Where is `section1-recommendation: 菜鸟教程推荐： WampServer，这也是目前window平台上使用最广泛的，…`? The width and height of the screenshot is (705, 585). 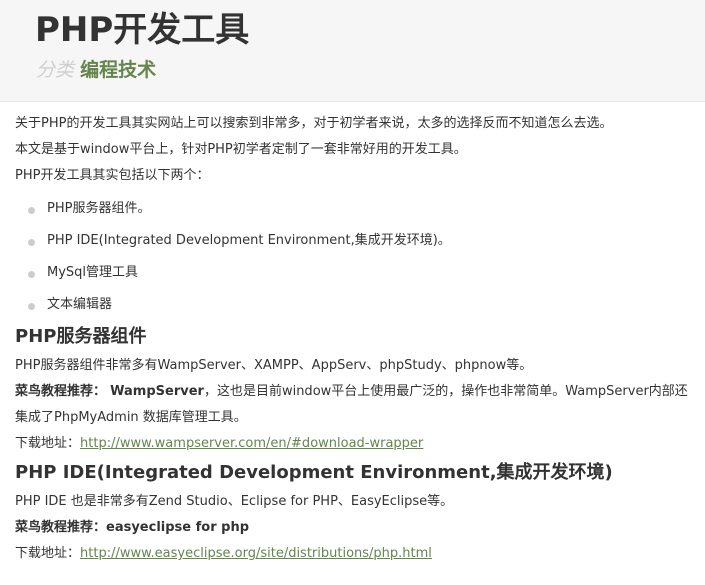 section1-recommendation: 菜鸟教程推荐： WampServer，这也是目前window平台上使用最广泛的，… is located at coordinates (357, 405).